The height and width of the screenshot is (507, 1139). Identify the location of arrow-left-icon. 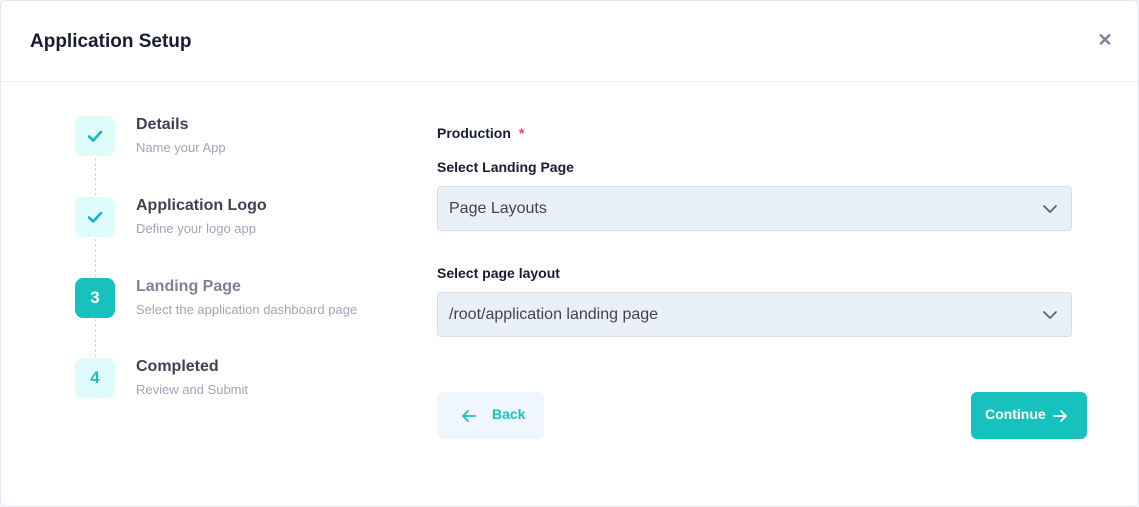
(469, 416).